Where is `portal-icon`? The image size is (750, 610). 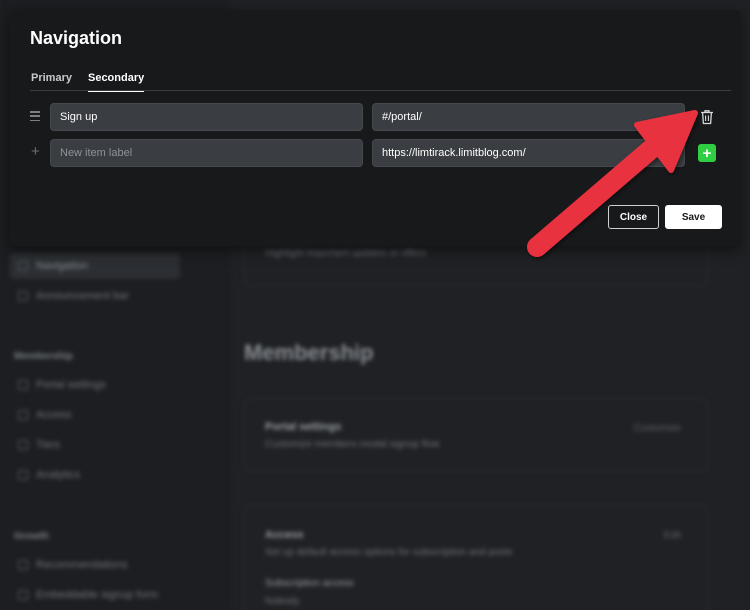 portal-icon is located at coordinates (23, 385).